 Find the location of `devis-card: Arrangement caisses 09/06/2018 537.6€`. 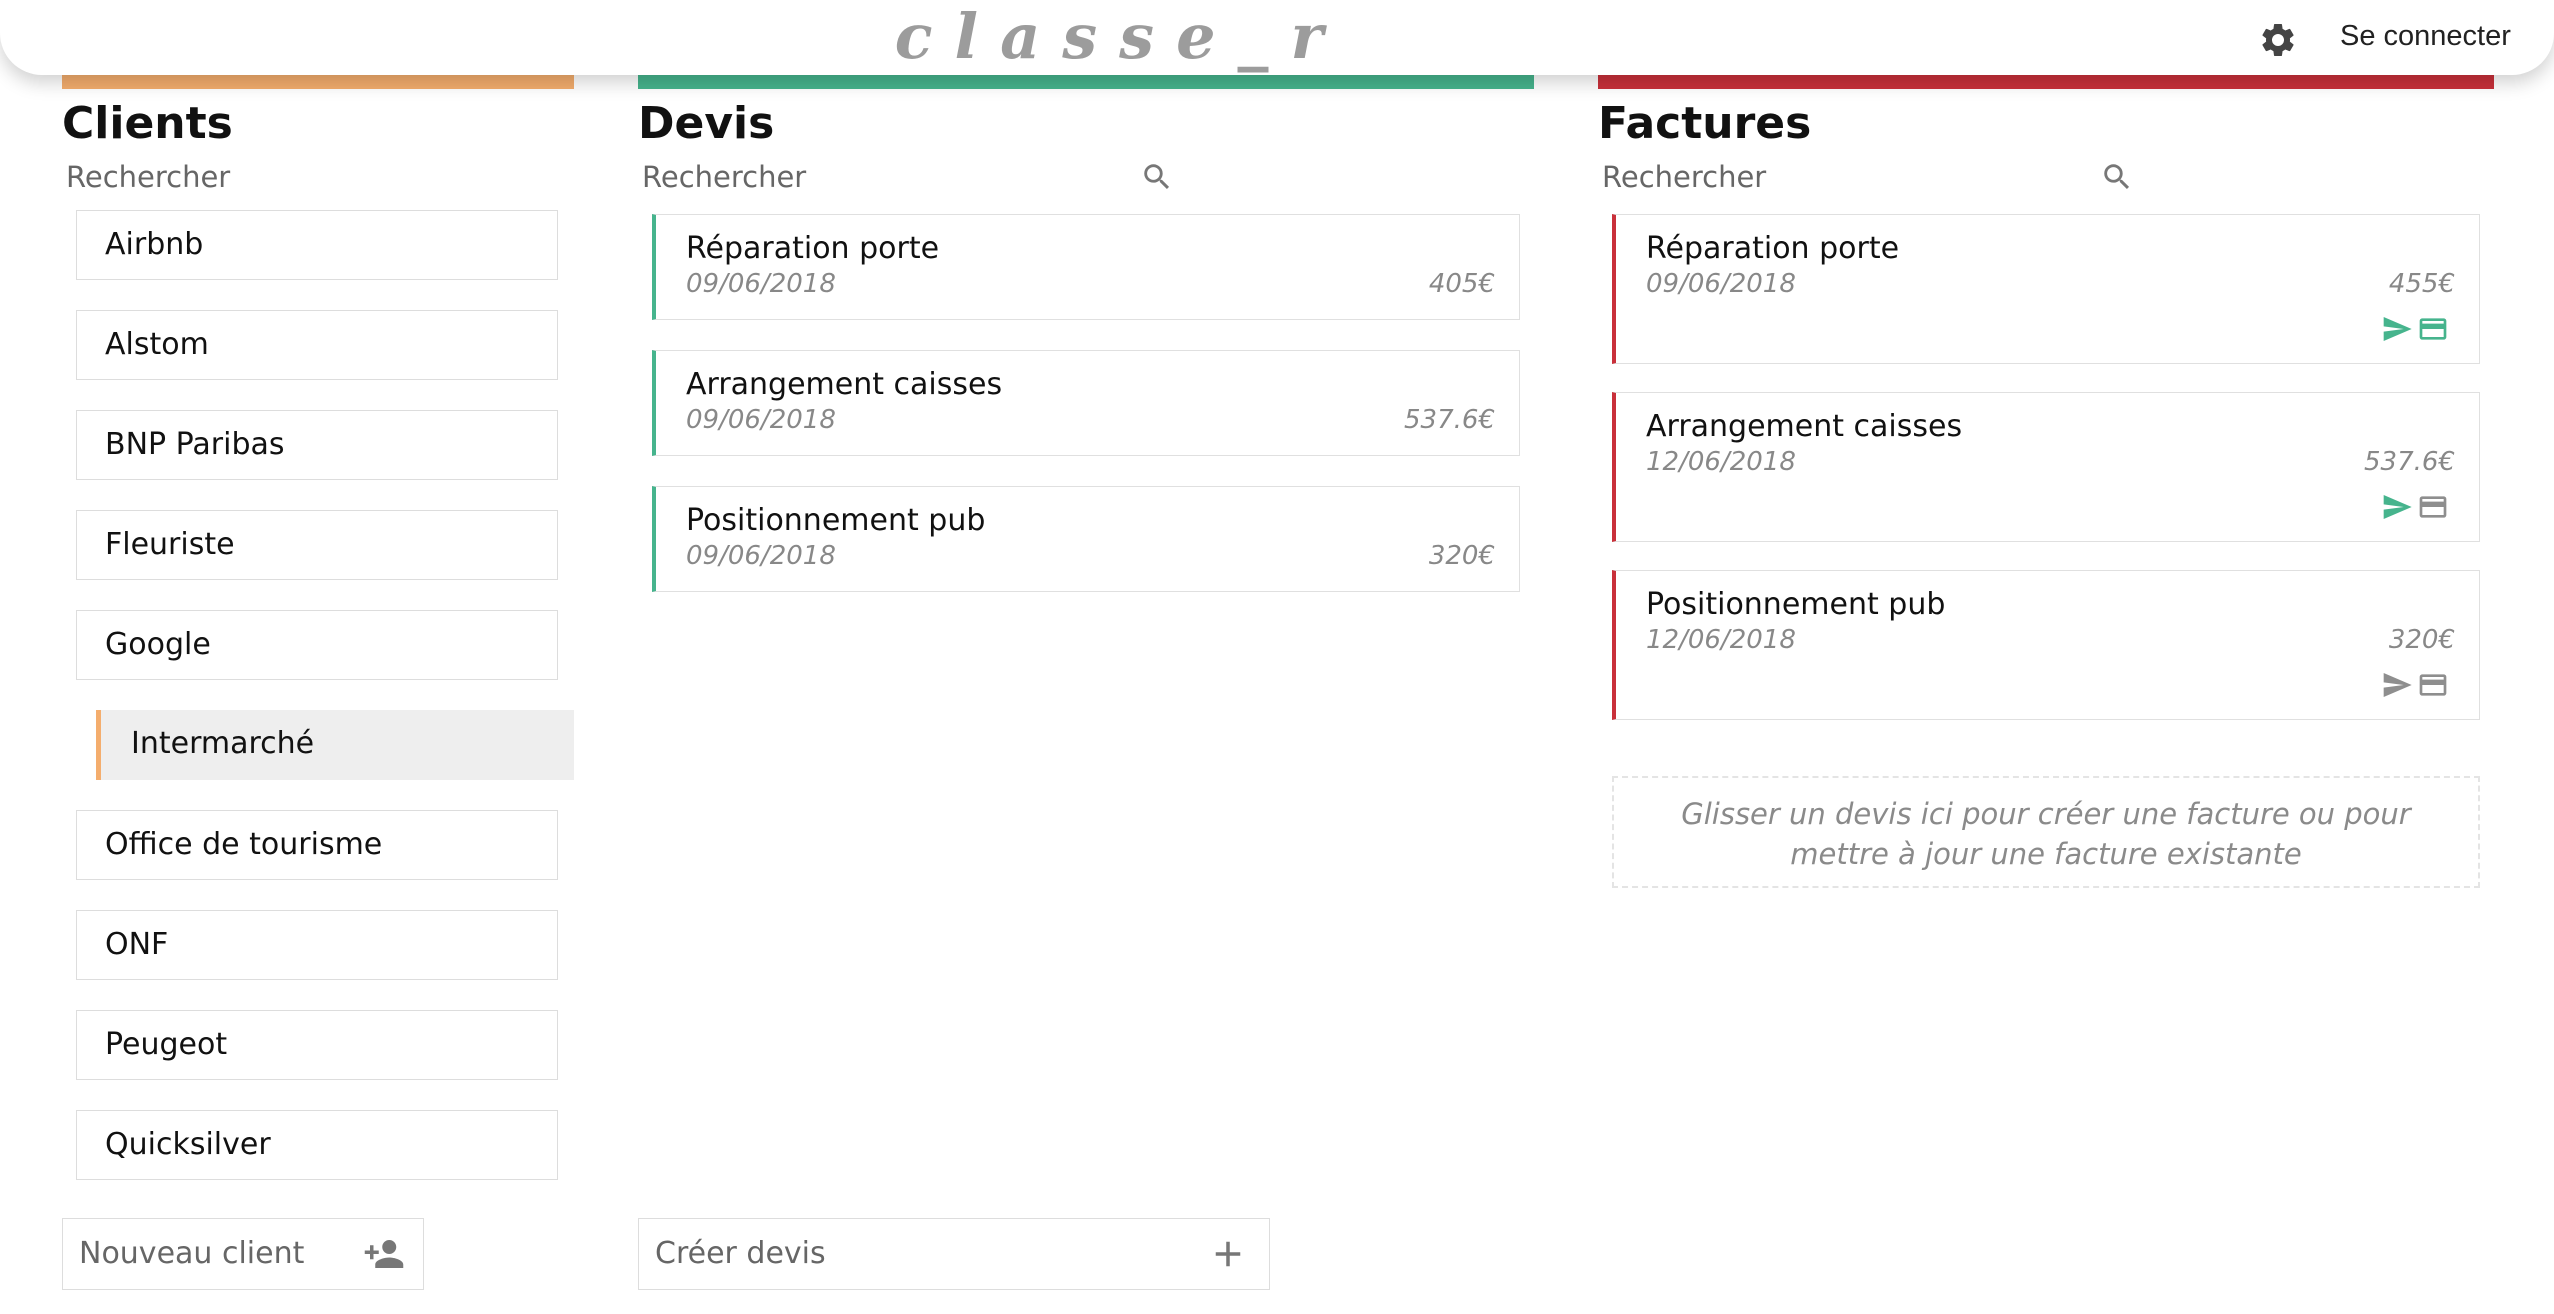

devis-card: Arrangement caisses 09/06/2018 537.6€ is located at coordinates (1086, 403).